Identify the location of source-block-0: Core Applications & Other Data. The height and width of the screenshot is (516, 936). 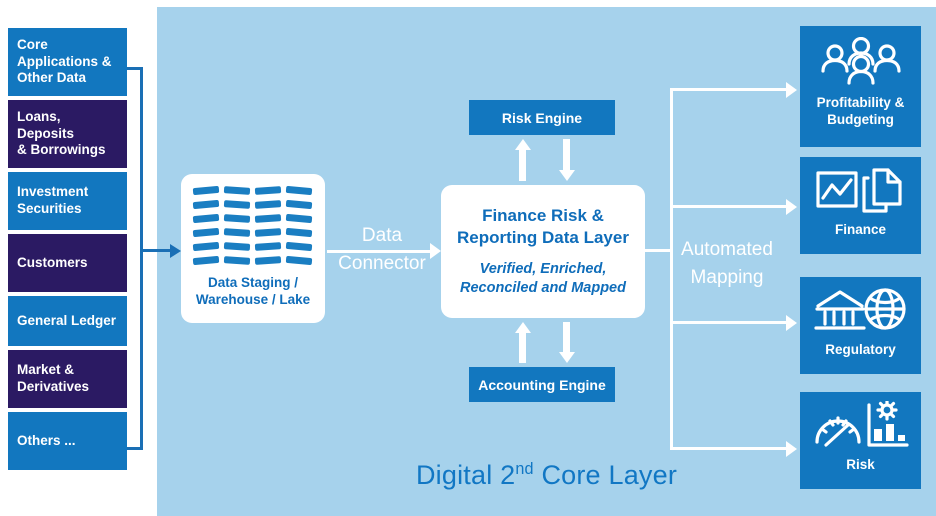
(67, 62).